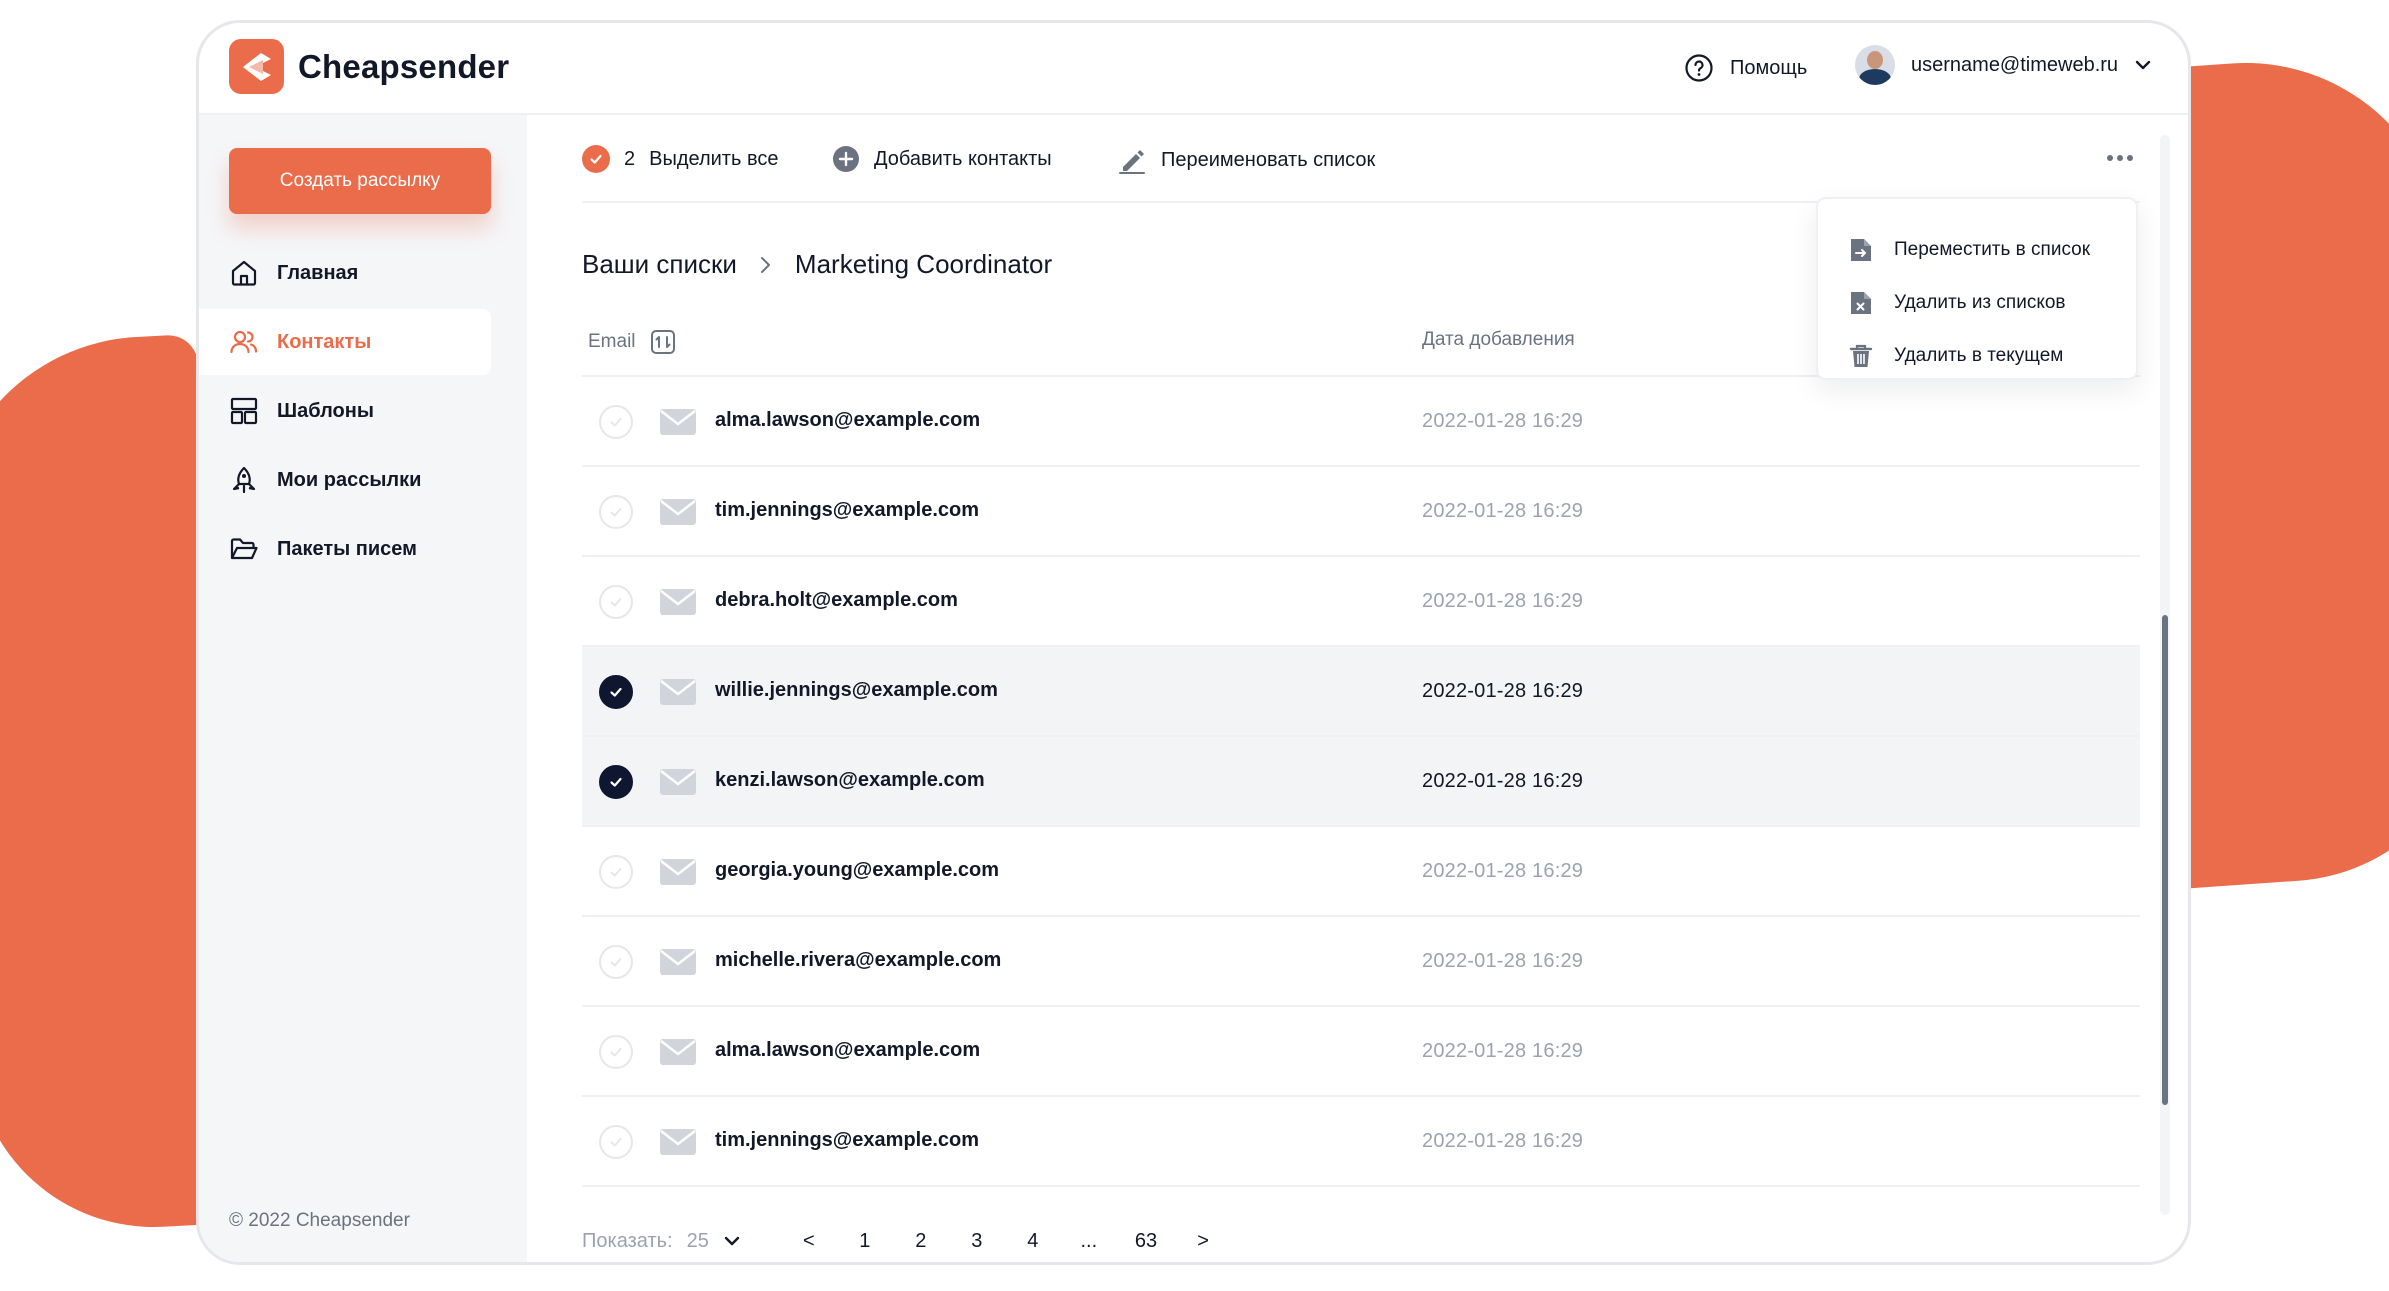 The image size is (2389, 1291). I want to click on sidebar-item-label: Мои рассылки, so click(349, 479).